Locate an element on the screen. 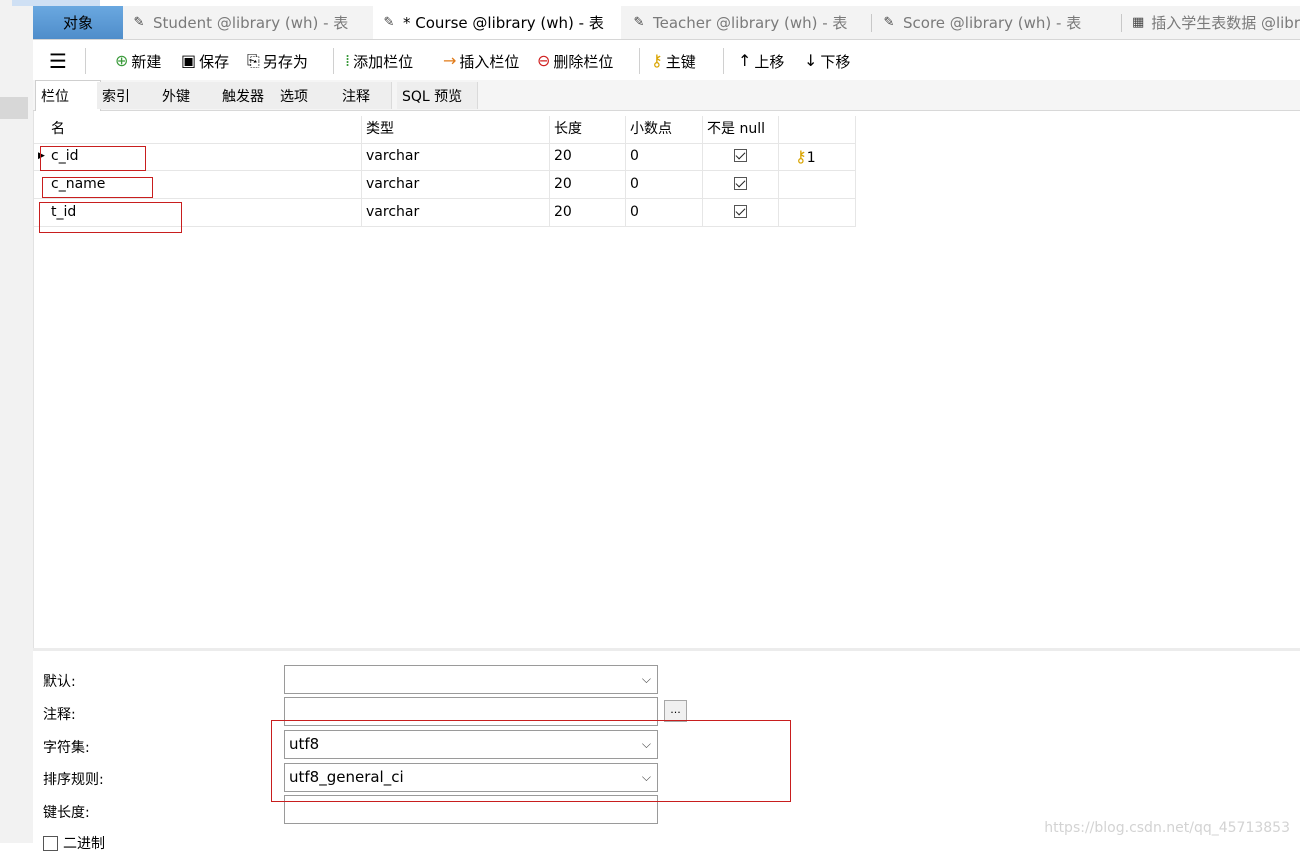 The image size is (1300, 853). tab-student-table: ✎ Student @library (wh) - 表 is located at coordinates (248, 22).